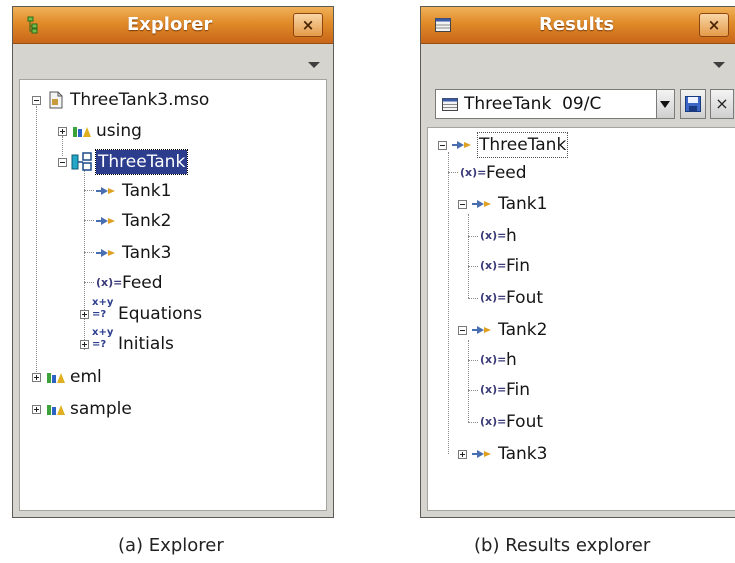 The height and width of the screenshot is (563, 735). What do you see at coordinates (719, 65) in the screenshot?
I see `results-view-menu-arrow-icon` at bounding box center [719, 65].